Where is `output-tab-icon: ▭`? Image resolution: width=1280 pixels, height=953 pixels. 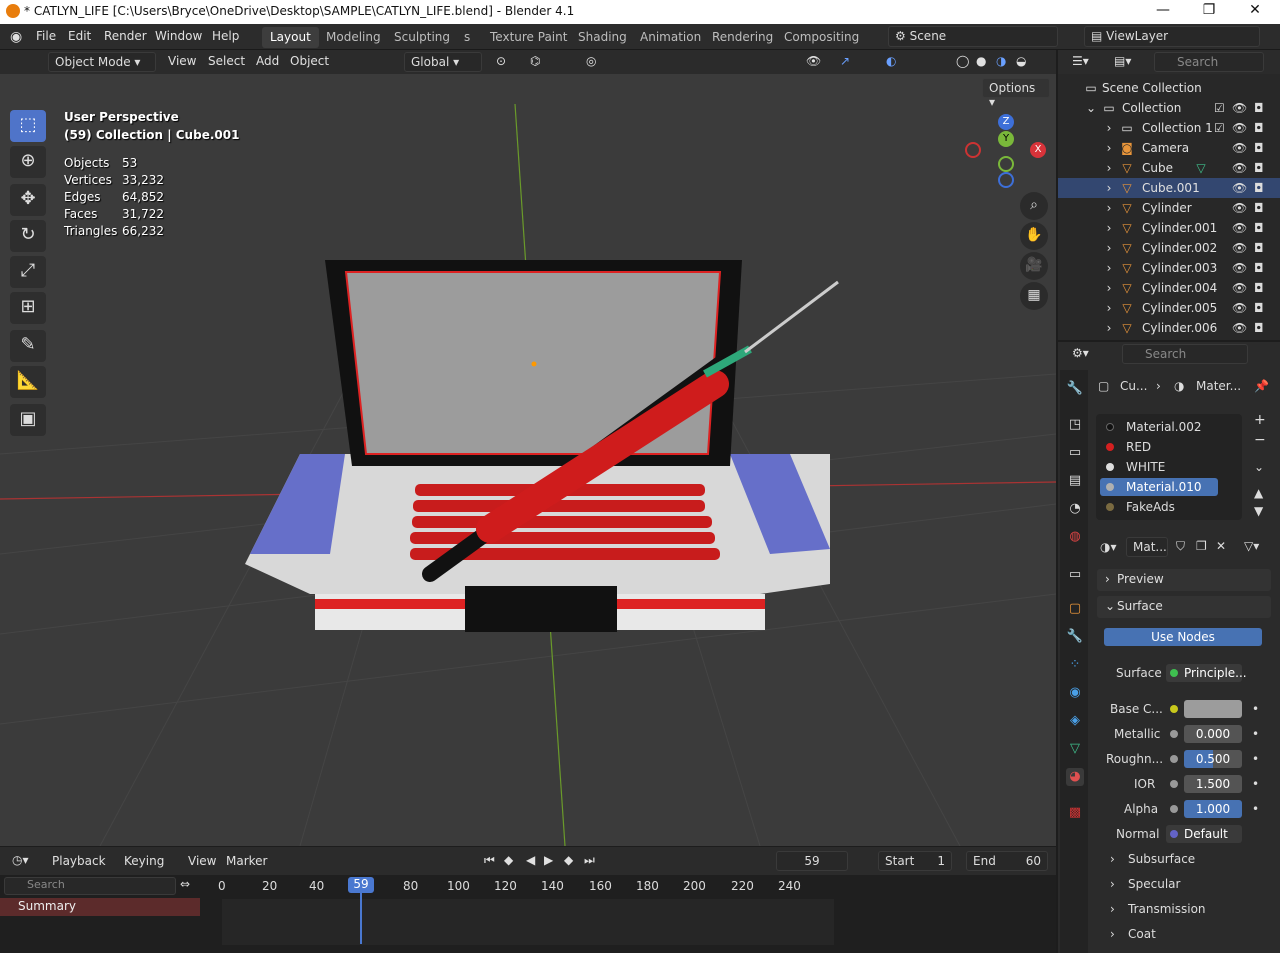 output-tab-icon: ▭ is located at coordinates (1075, 453).